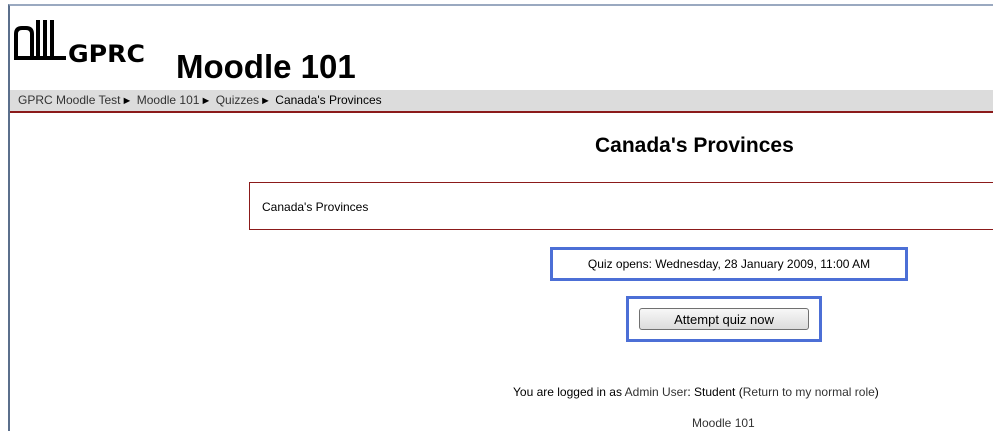 The height and width of the screenshot is (431, 993). What do you see at coordinates (621, 206) in the screenshot?
I see `quiz-intro-box: Canada's Provinces` at bounding box center [621, 206].